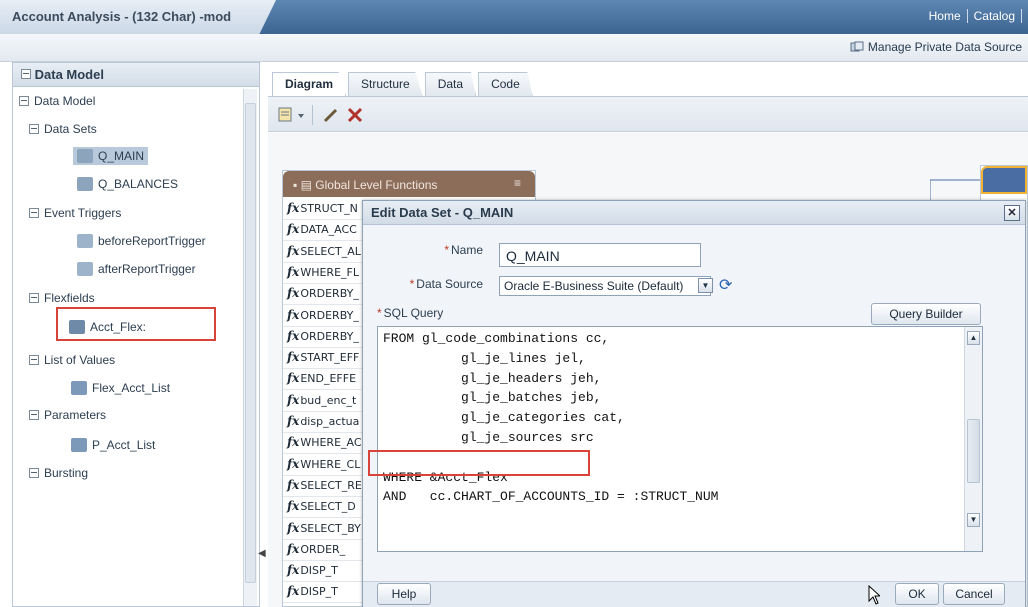 This screenshot has width=1028, height=607. What do you see at coordinates (479, 463) in the screenshot?
I see `highlight-where-clause` at bounding box center [479, 463].